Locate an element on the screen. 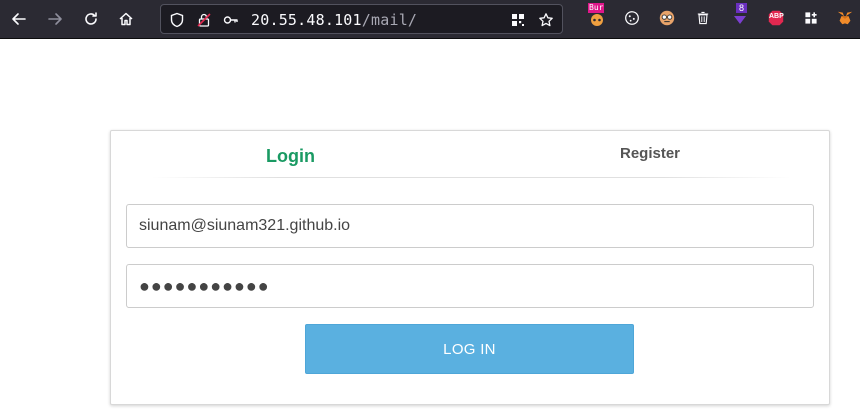 Image resolution: width=860 pixels, height=416 pixels. url-host: 20.55.48.101 is located at coordinates (306, 20).